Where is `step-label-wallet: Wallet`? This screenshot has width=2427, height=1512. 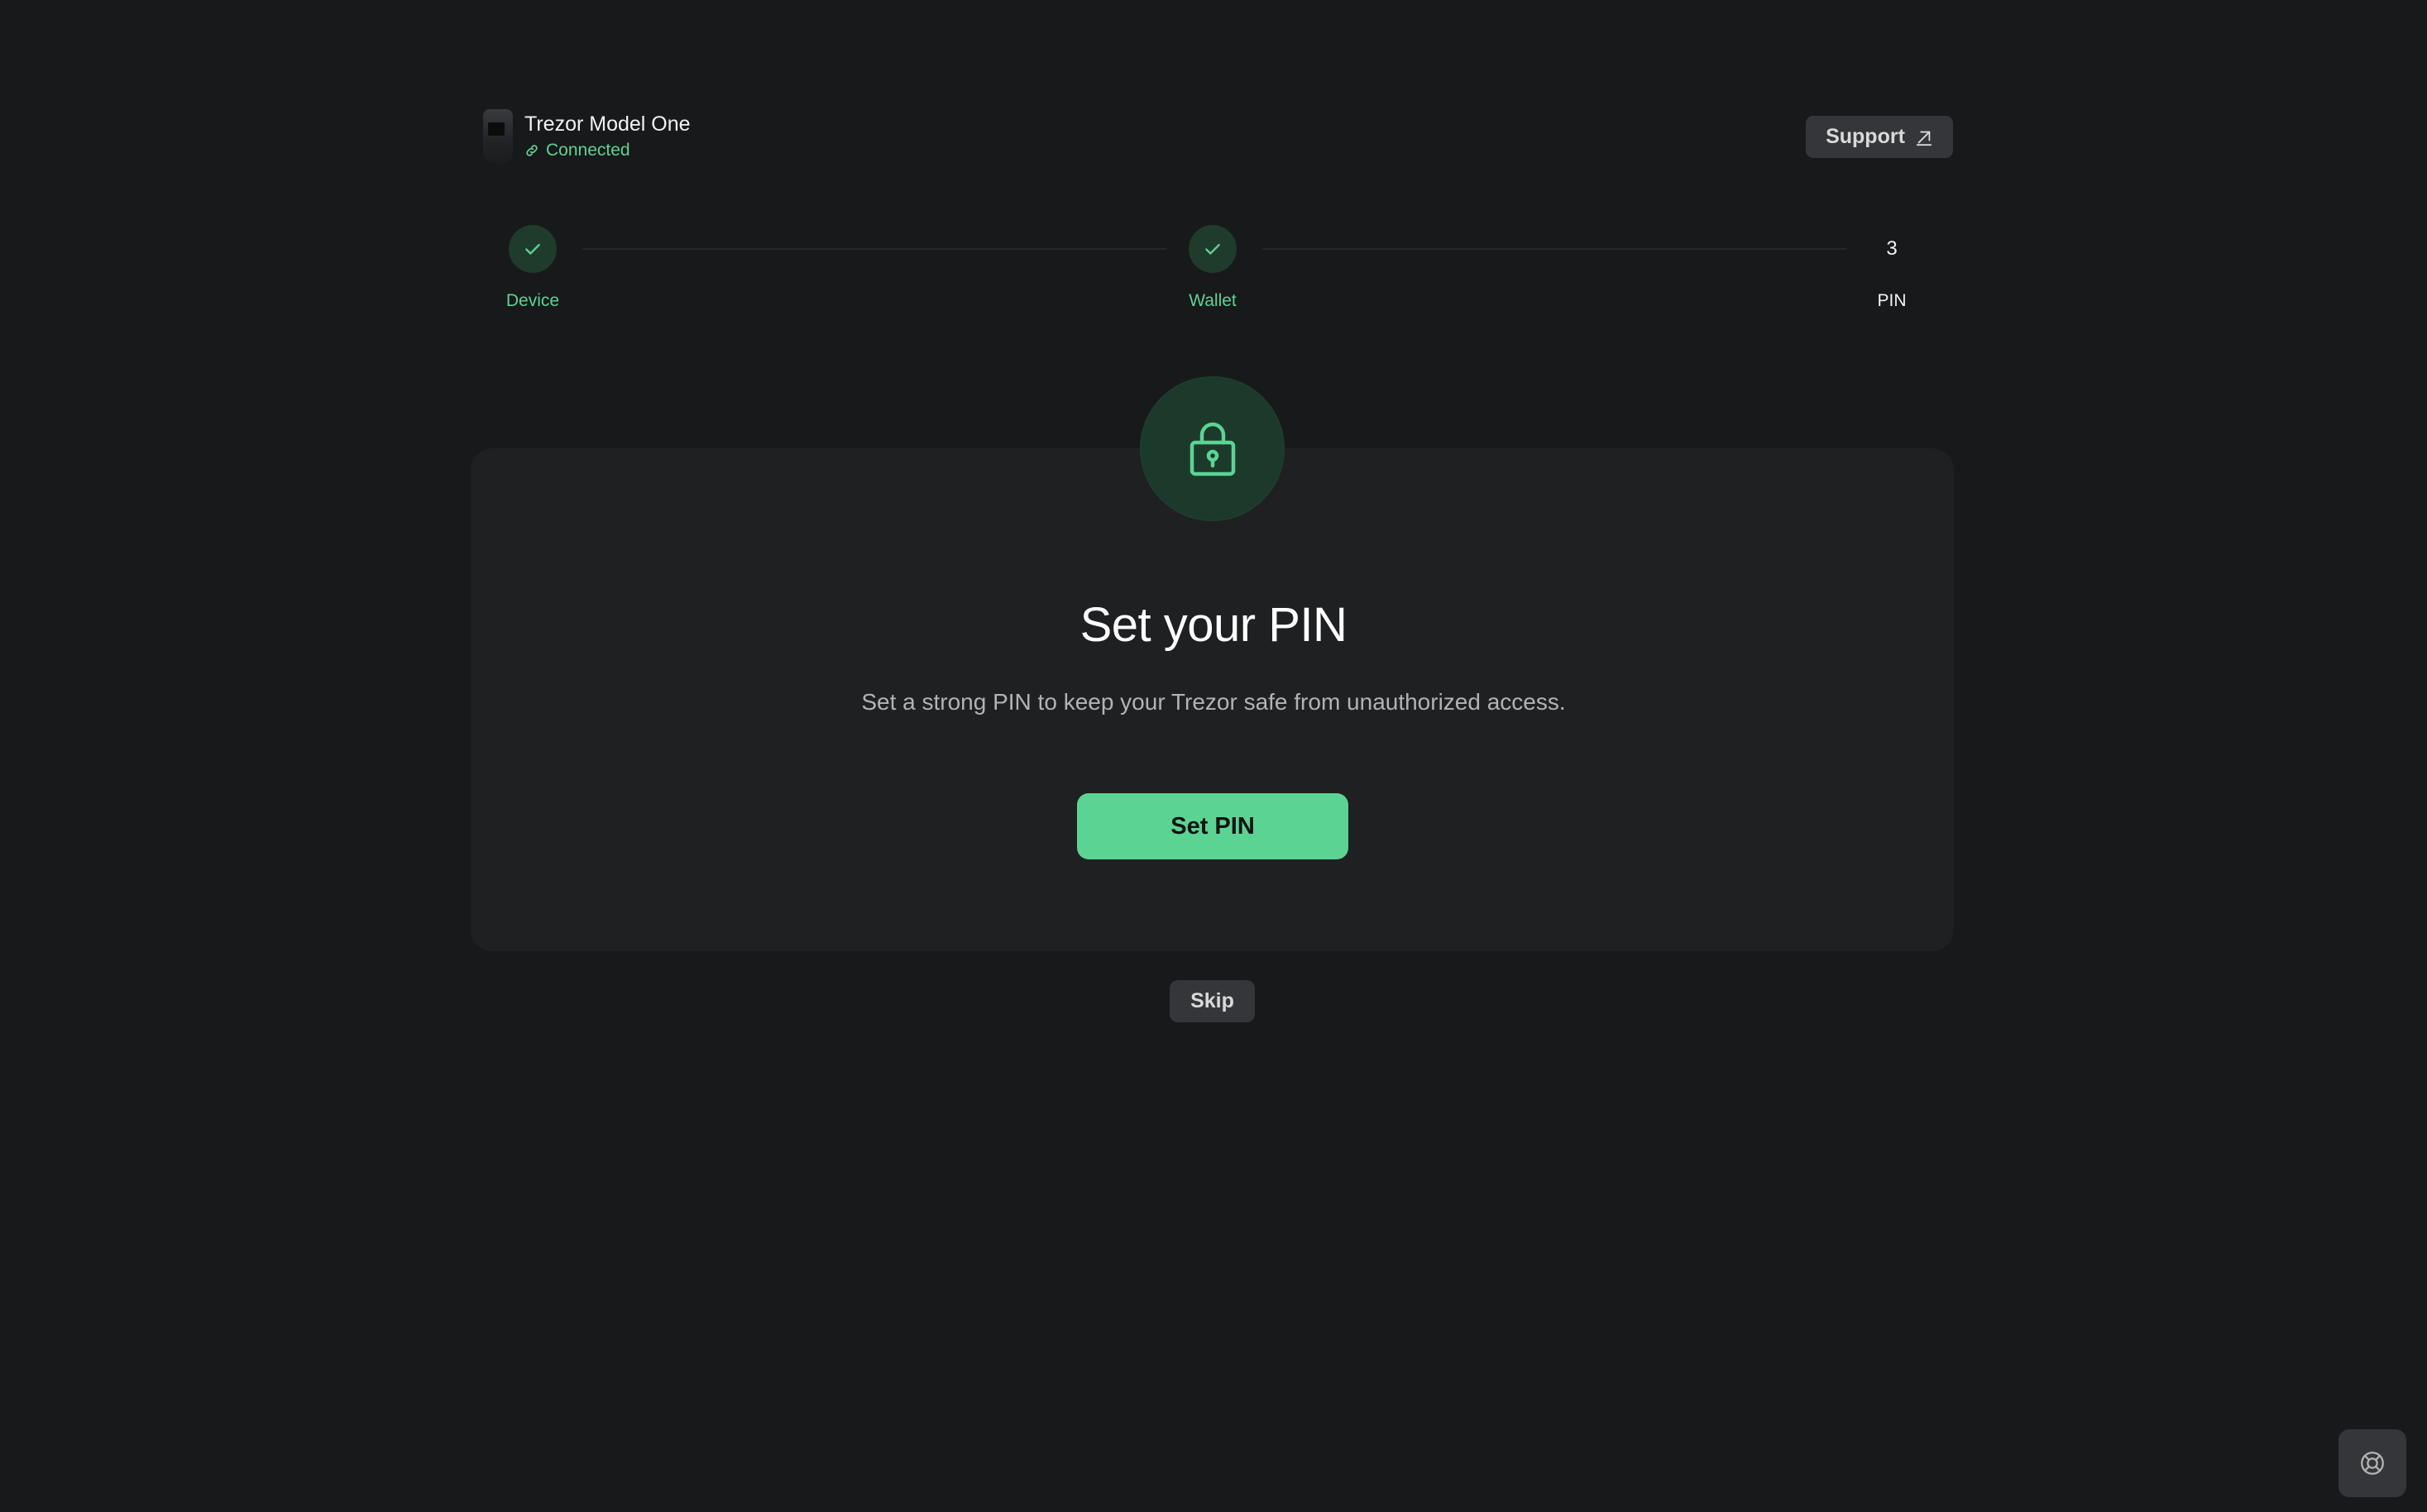
step-label-wallet: Wallet is located at coordinates (1213, 300).